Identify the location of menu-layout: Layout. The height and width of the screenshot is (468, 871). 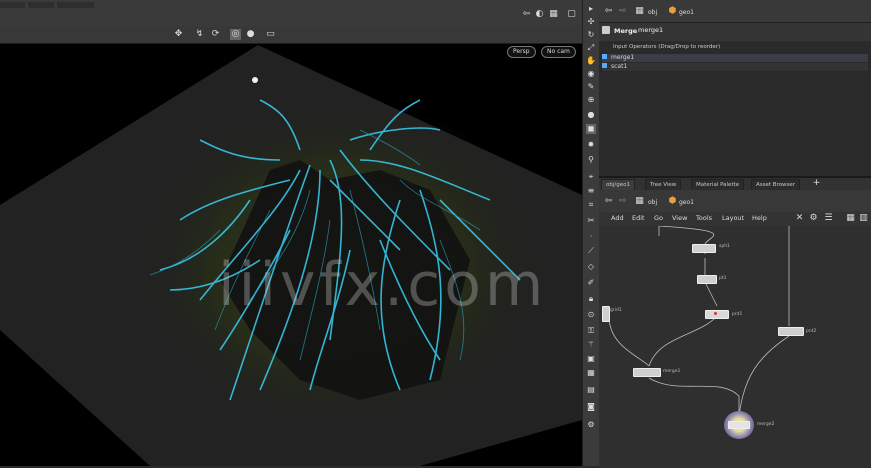
(733, 218).